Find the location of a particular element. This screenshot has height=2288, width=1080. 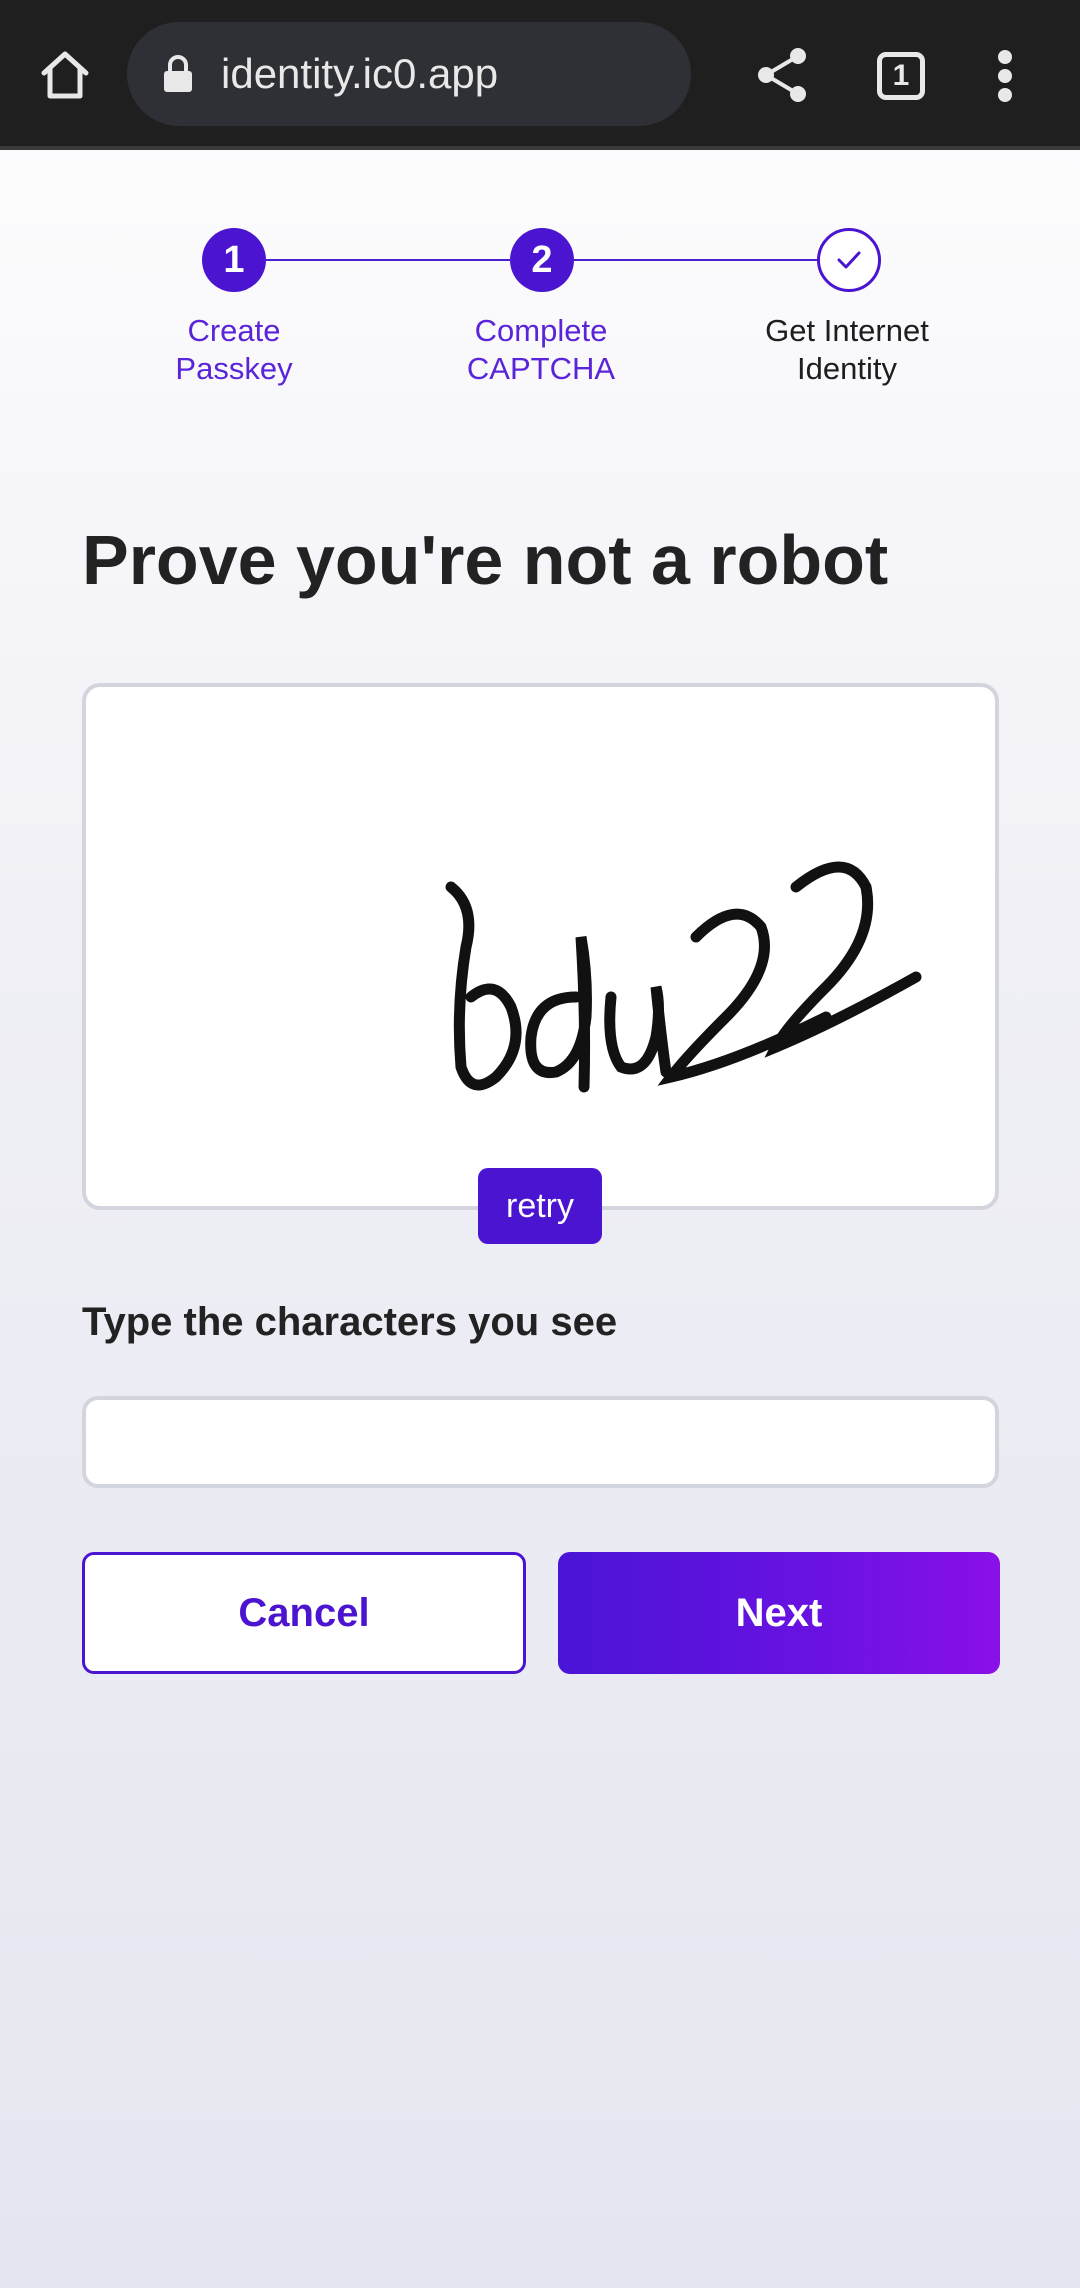

home-icon is located at coordinates (65, 75).